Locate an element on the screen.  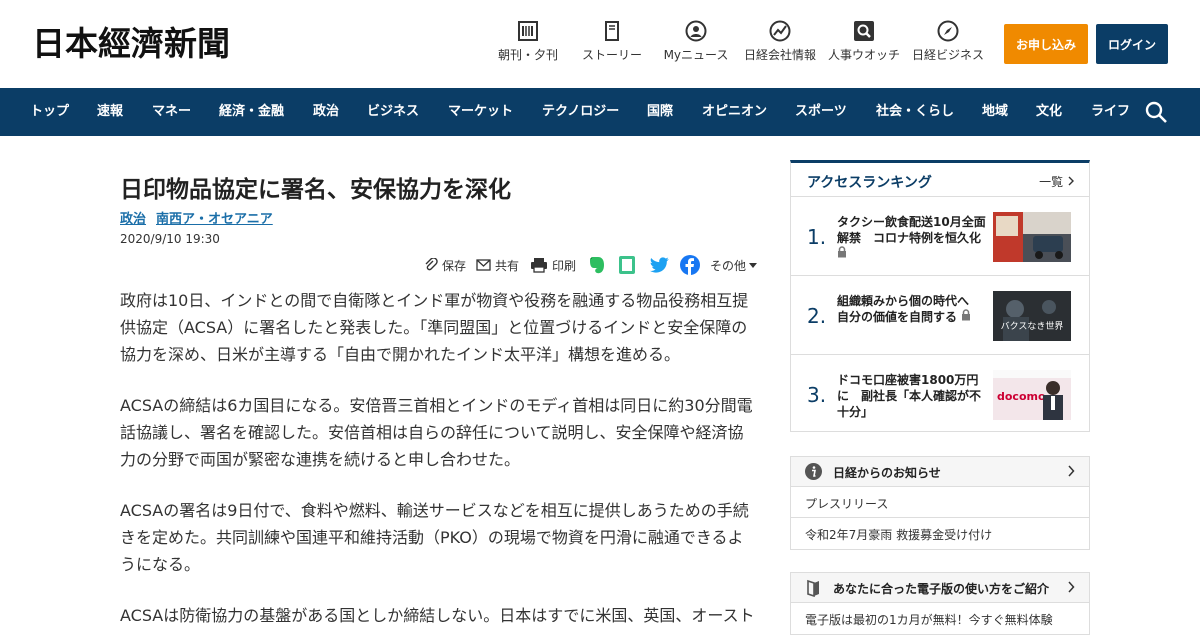
nav-story: ストーリー is located at coordinates (612, 45).